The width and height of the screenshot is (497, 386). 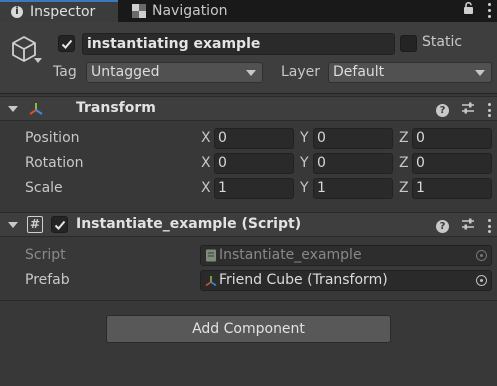 What do you see at coordinates (45, 255) in the screenshot?
I see `script-label: Script` at bounding box center [45, 255].